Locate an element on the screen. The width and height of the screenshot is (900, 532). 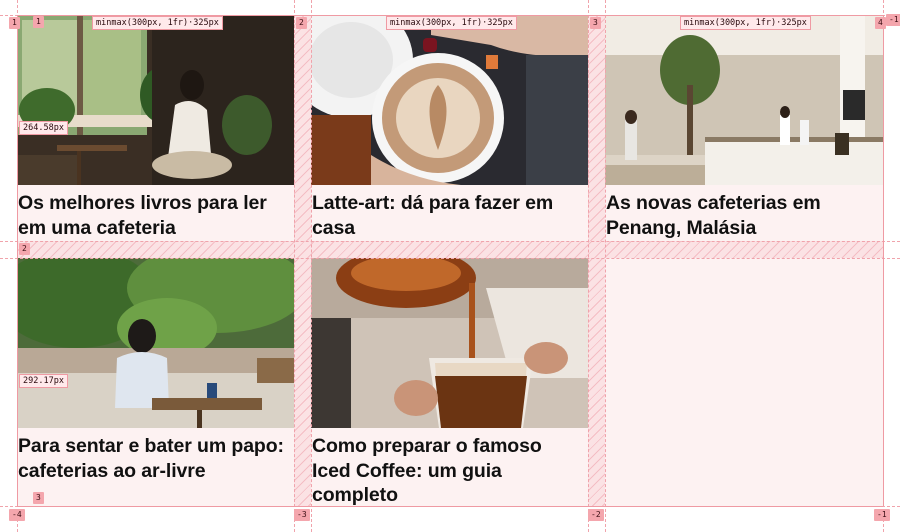
latte-art-image is located at coordinates (449, 100).